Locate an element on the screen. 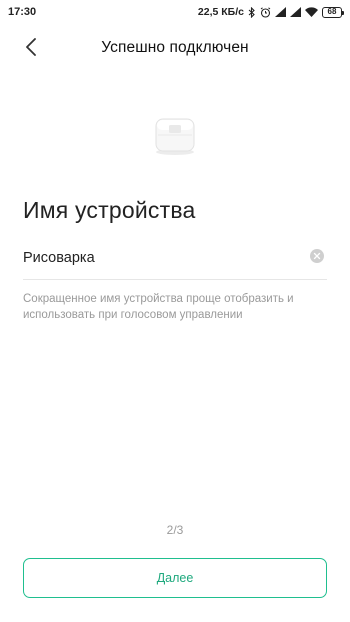 Image resolution: width=350 pixels, height=622 pixels. battery-level: 68 is located at coordinates (332, 11).